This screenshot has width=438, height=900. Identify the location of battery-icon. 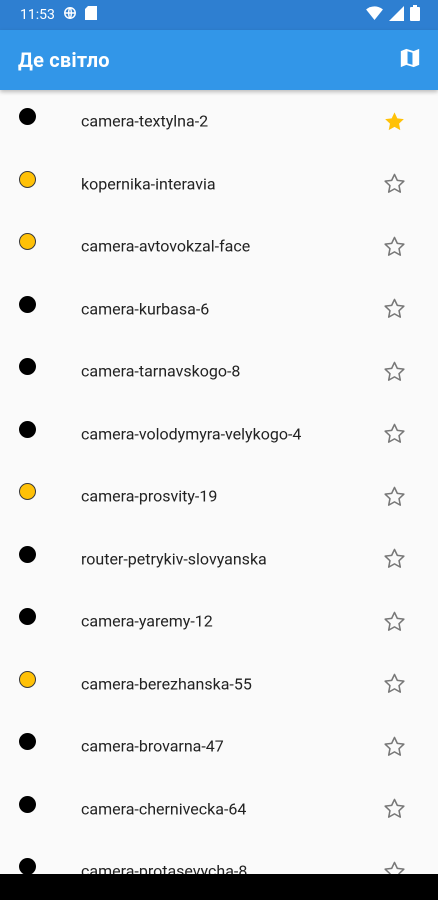
(415, 15).